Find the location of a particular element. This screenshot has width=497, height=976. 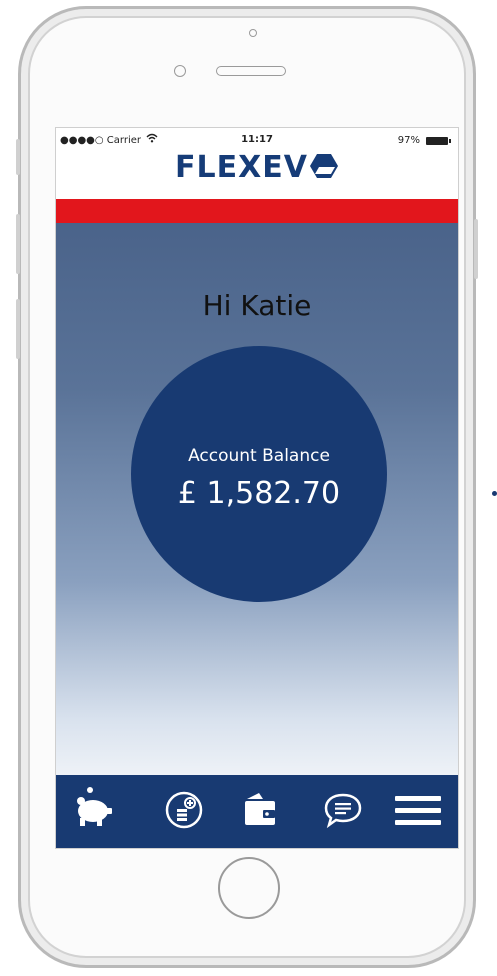

balance-value: £ 1,582.70 is located at coordinates (259, 493).